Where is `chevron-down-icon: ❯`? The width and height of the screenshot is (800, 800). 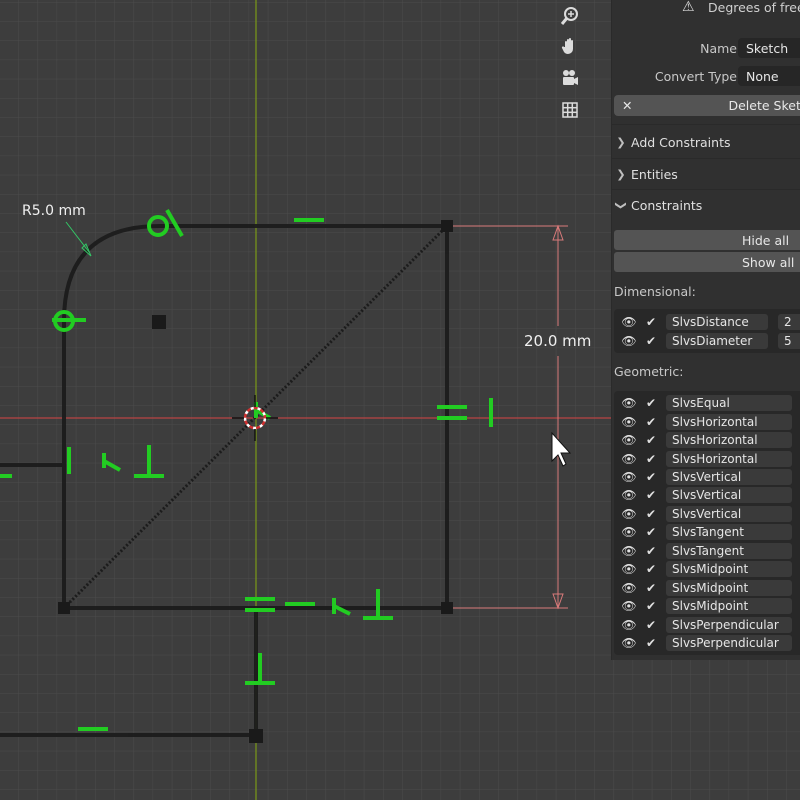 chevron-down-icon: ❯ is located at coordinates (621, 205).